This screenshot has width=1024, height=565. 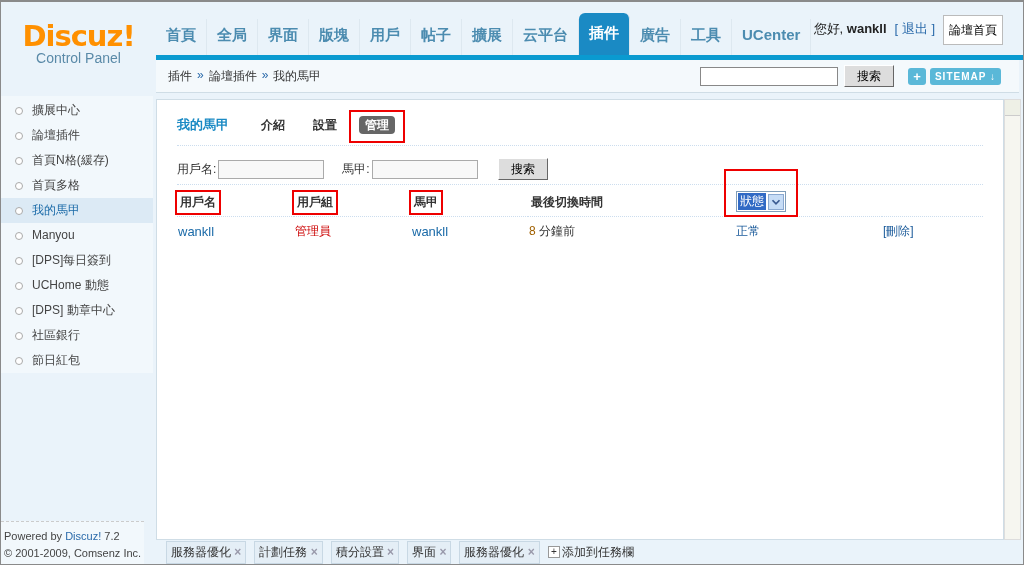 What do you see at coordinates (77, 135) in the screenshot?
I see `sidebar-item: 論壇插件` at bounding box center [77, 135].